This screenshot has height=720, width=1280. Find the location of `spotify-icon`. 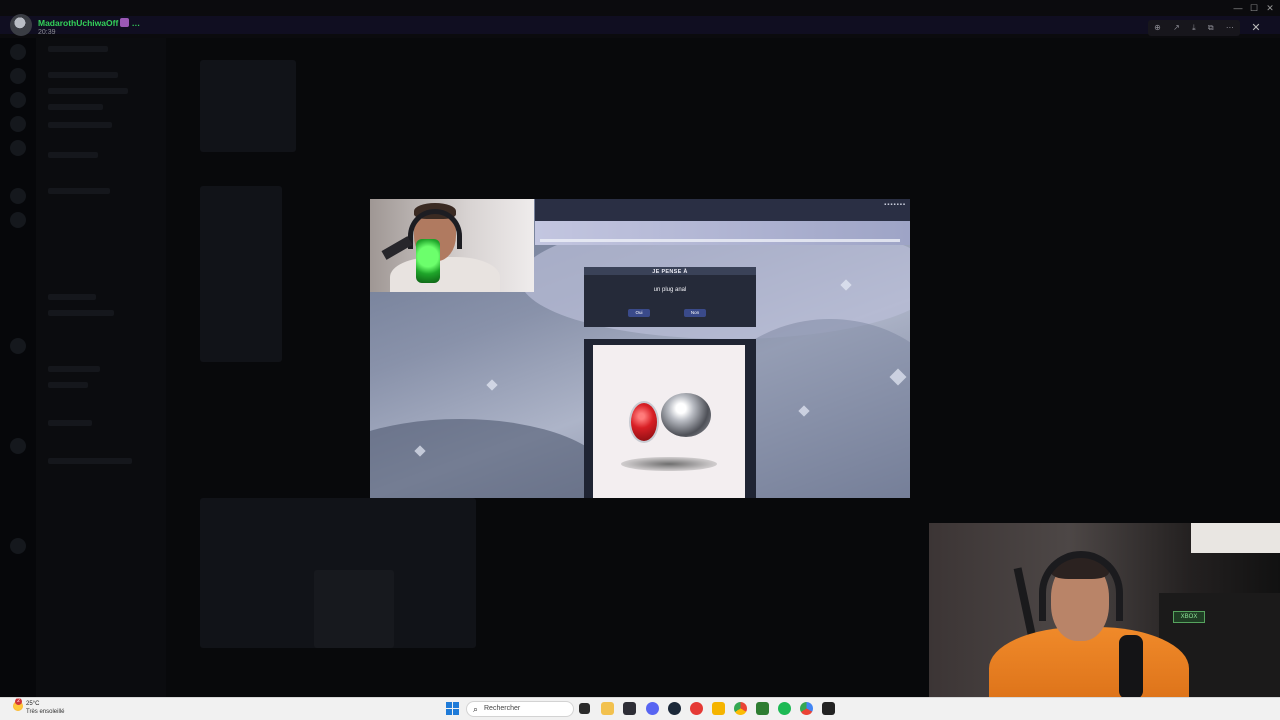

spotify-icon is located at coordinates (784, 708).